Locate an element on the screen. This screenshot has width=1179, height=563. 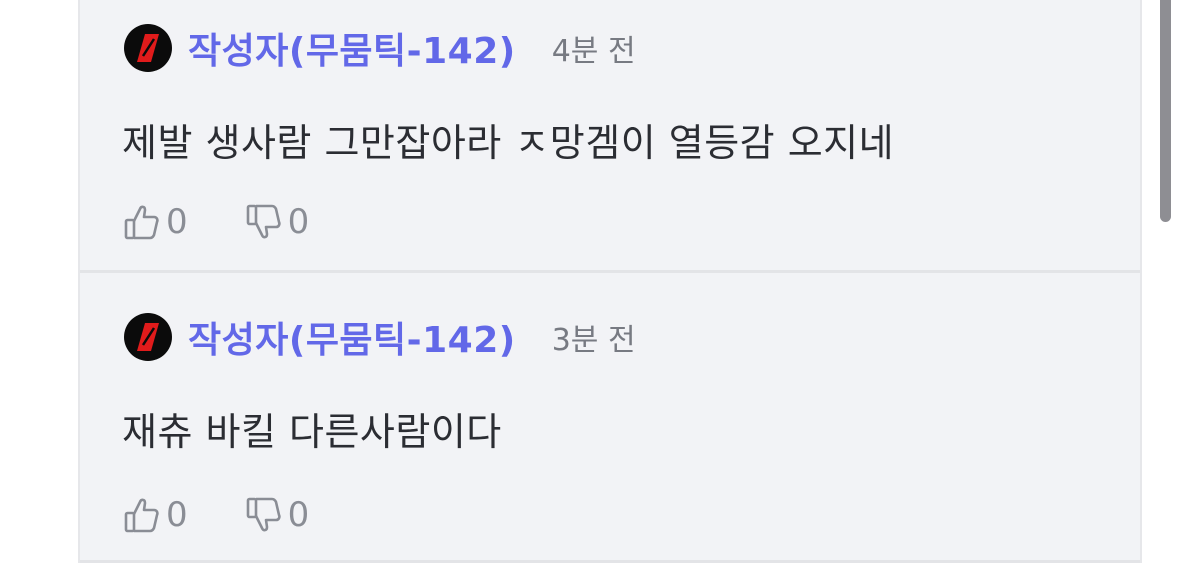
comment-timestamp: 3분 전 is located at coordinates (593, 340).